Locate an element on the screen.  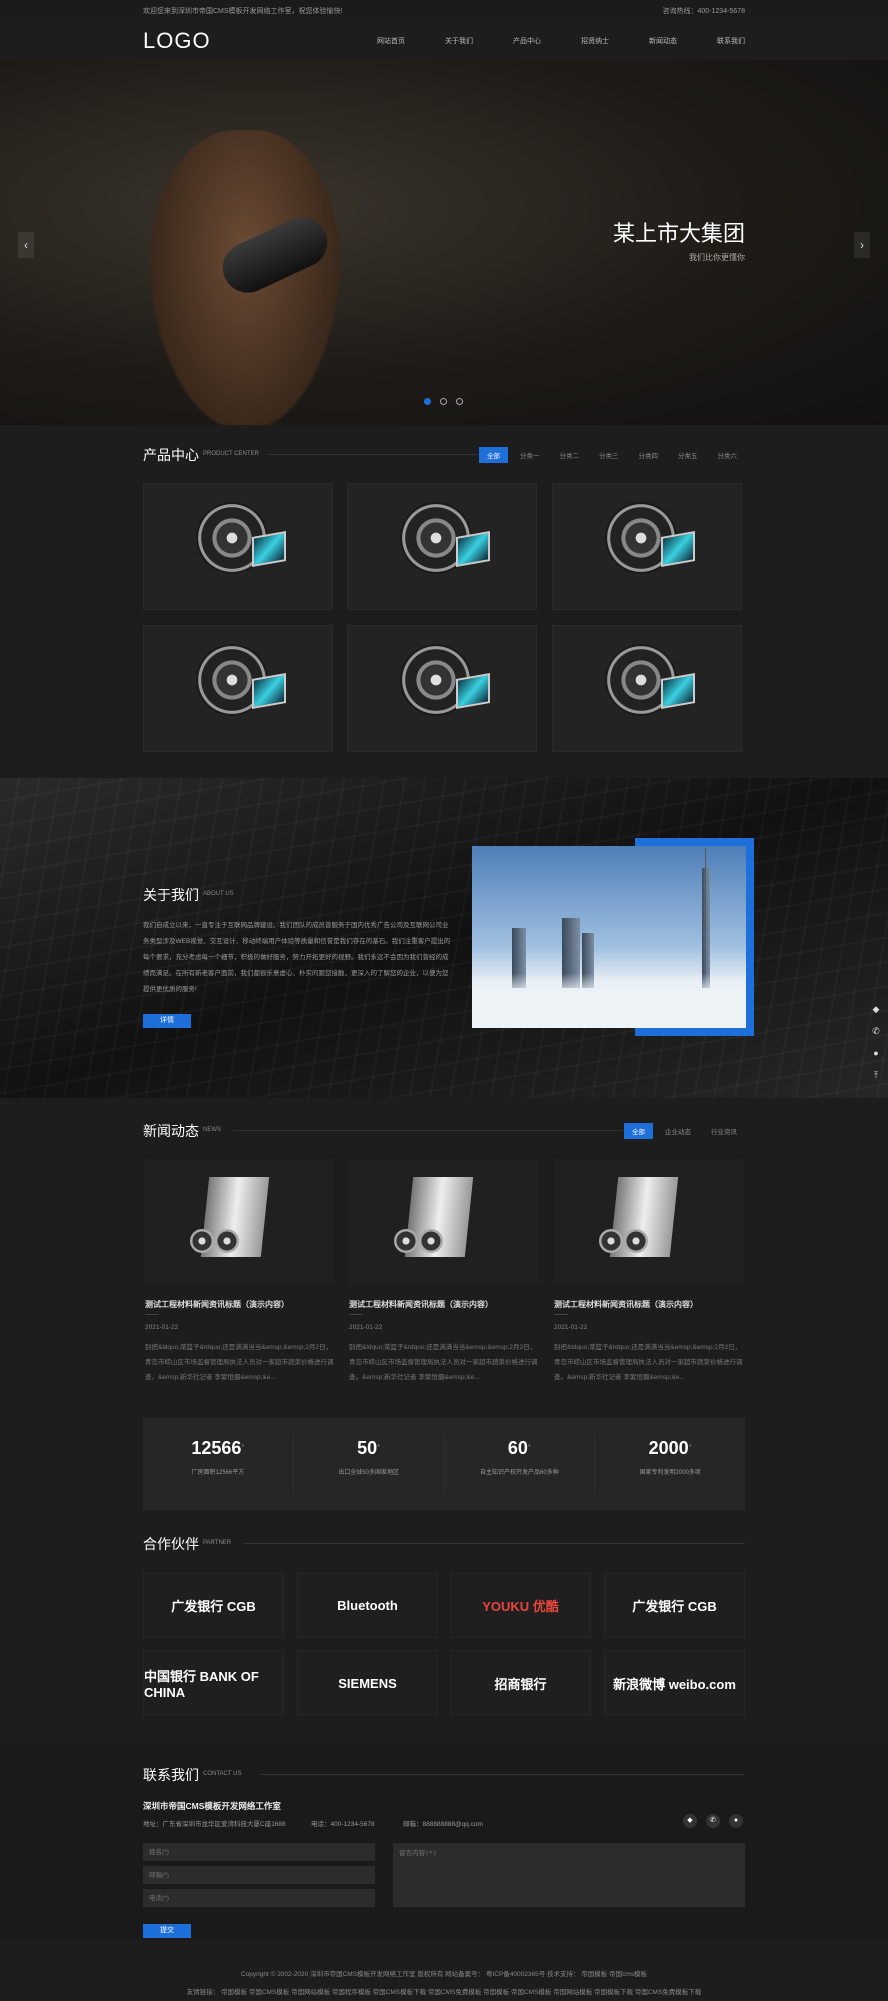
banner-next-button: › is located at coordinates (862, 245).